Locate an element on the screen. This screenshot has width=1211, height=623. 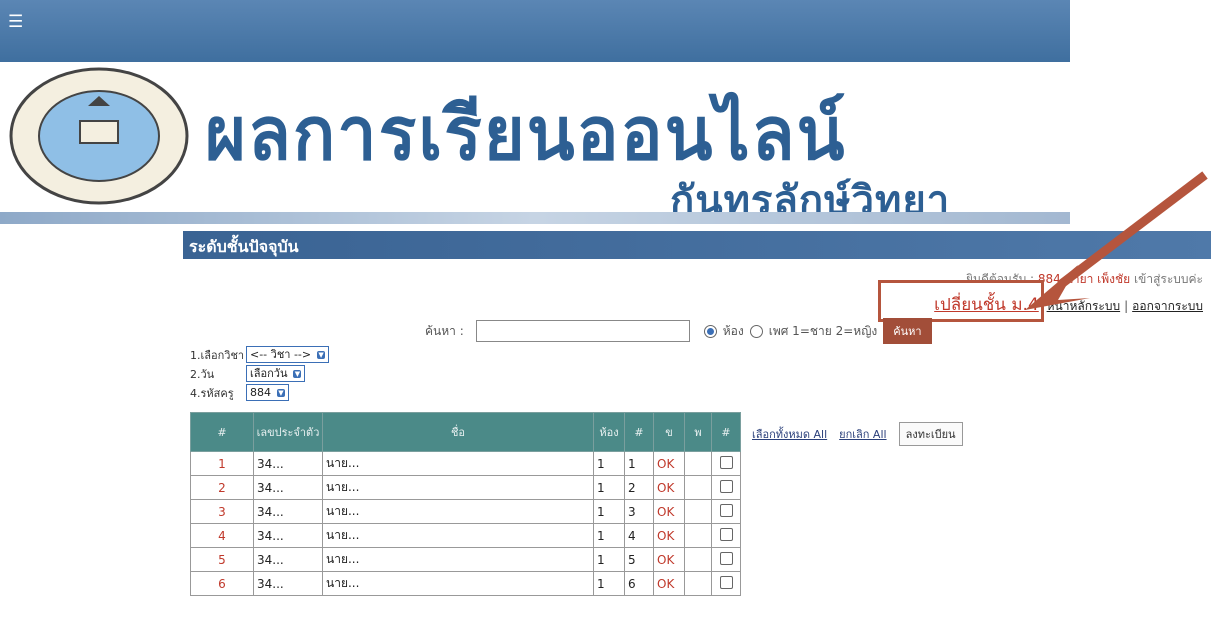
row-number: 4 is located at coordinates (639, 535).